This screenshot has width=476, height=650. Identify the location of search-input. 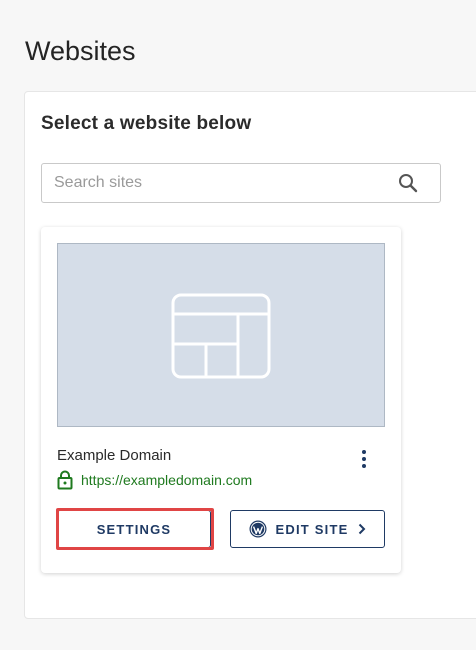
(219, 183).